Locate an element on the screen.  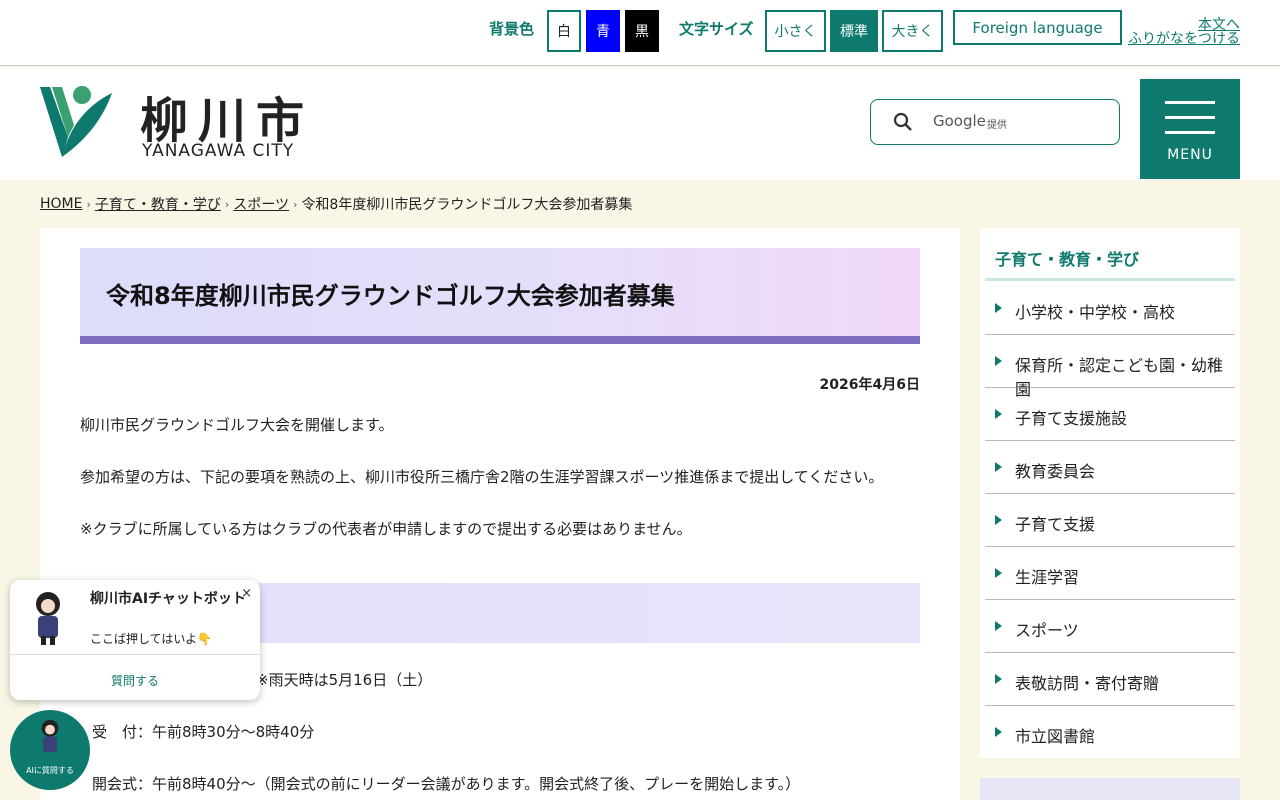
font-standard-button: 標準 is located at coordinates (854, 31).